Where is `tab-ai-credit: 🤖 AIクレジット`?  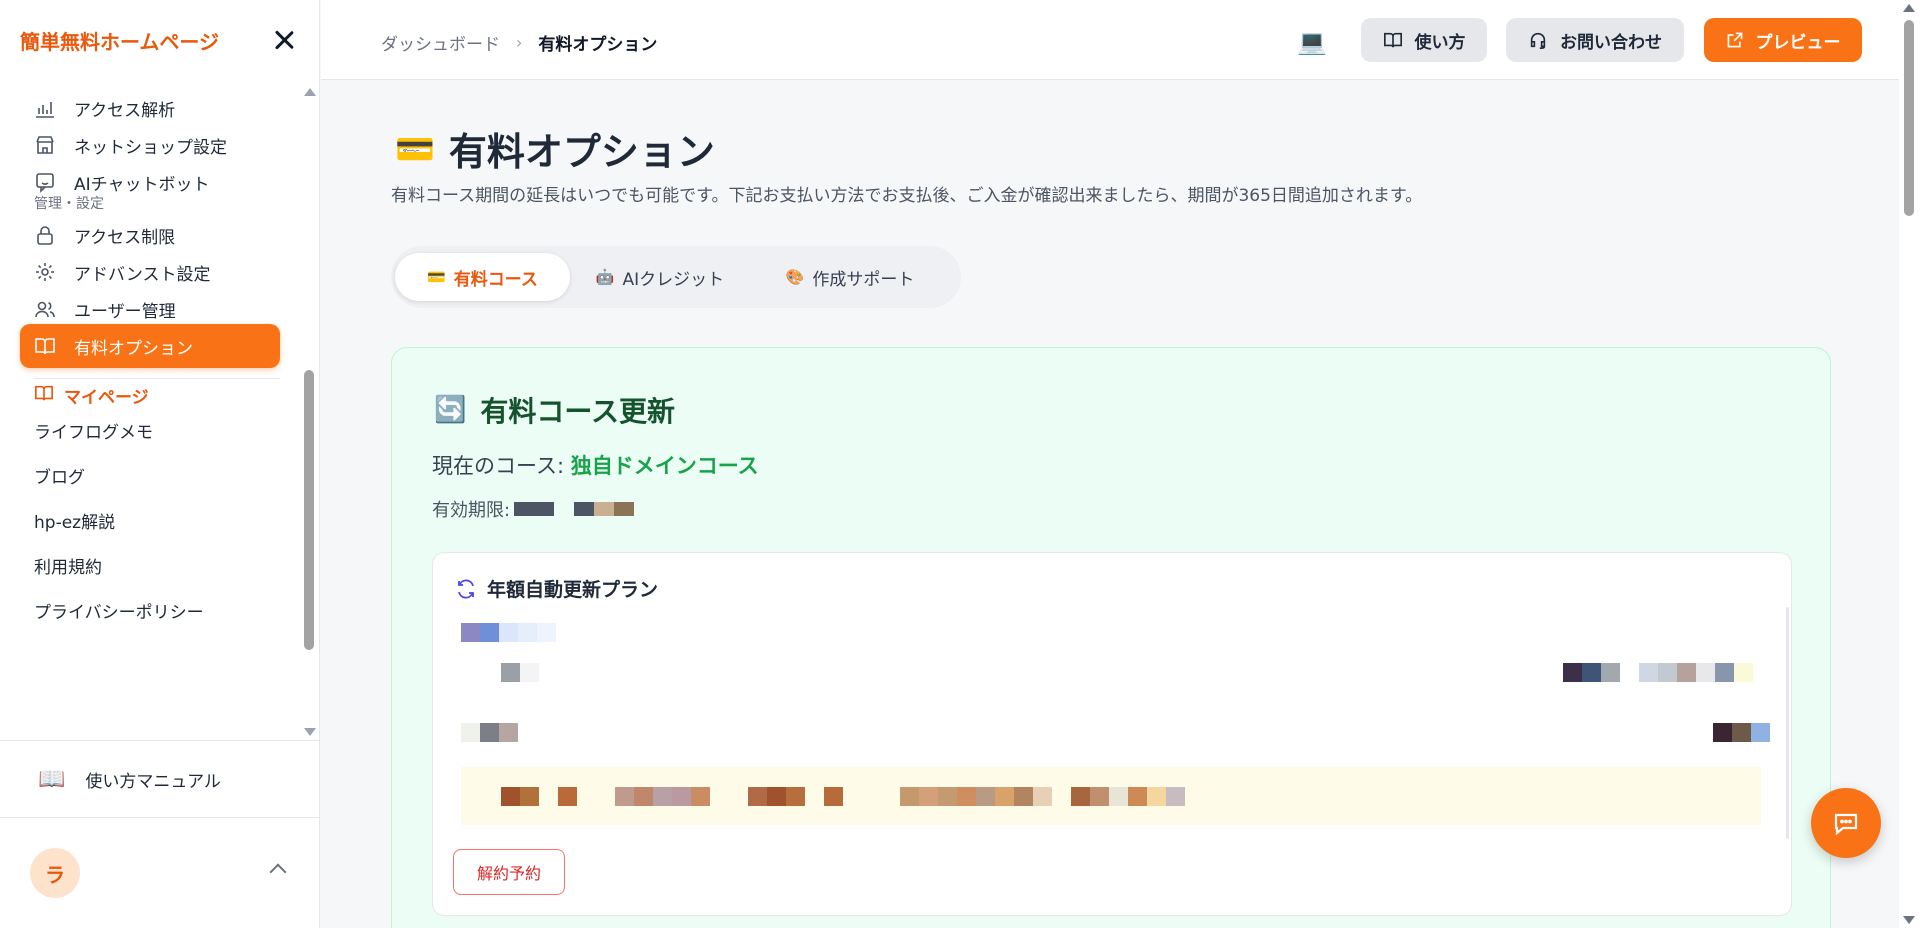 tab-ai-credit: 🤖 AIクレジット is located at coordinates (660, 277).